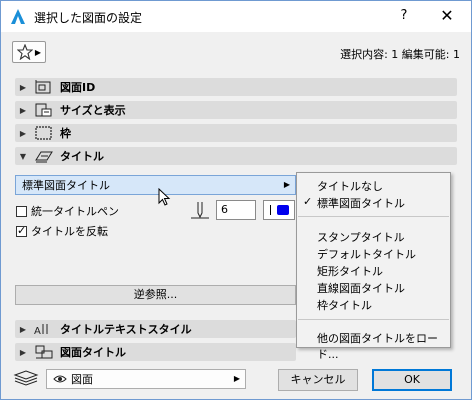 The height and width of the screenshot is (400, 472). What do you see at coordinates (155, 352) in the screenshot?
I see `section-drawing-title: ▶ 図面タイトル` at bounding box center [155, 352].